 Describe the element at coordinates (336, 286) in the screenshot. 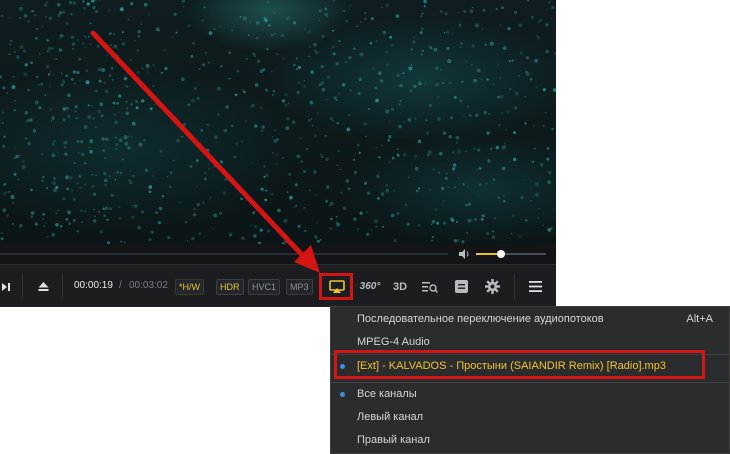

I see `annotation-highlight-airplay` at that location.